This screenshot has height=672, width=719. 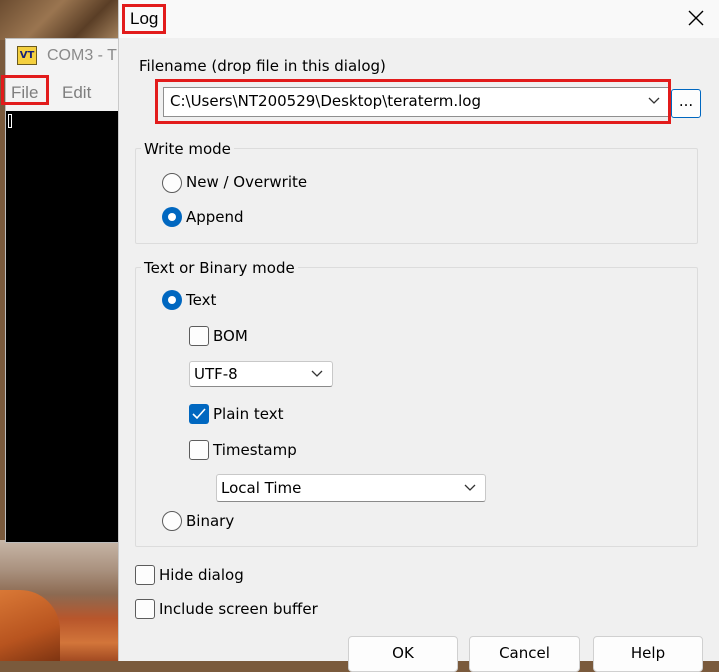 I want to click on encoding-select: UTF-8, so click(x=261, y=374).